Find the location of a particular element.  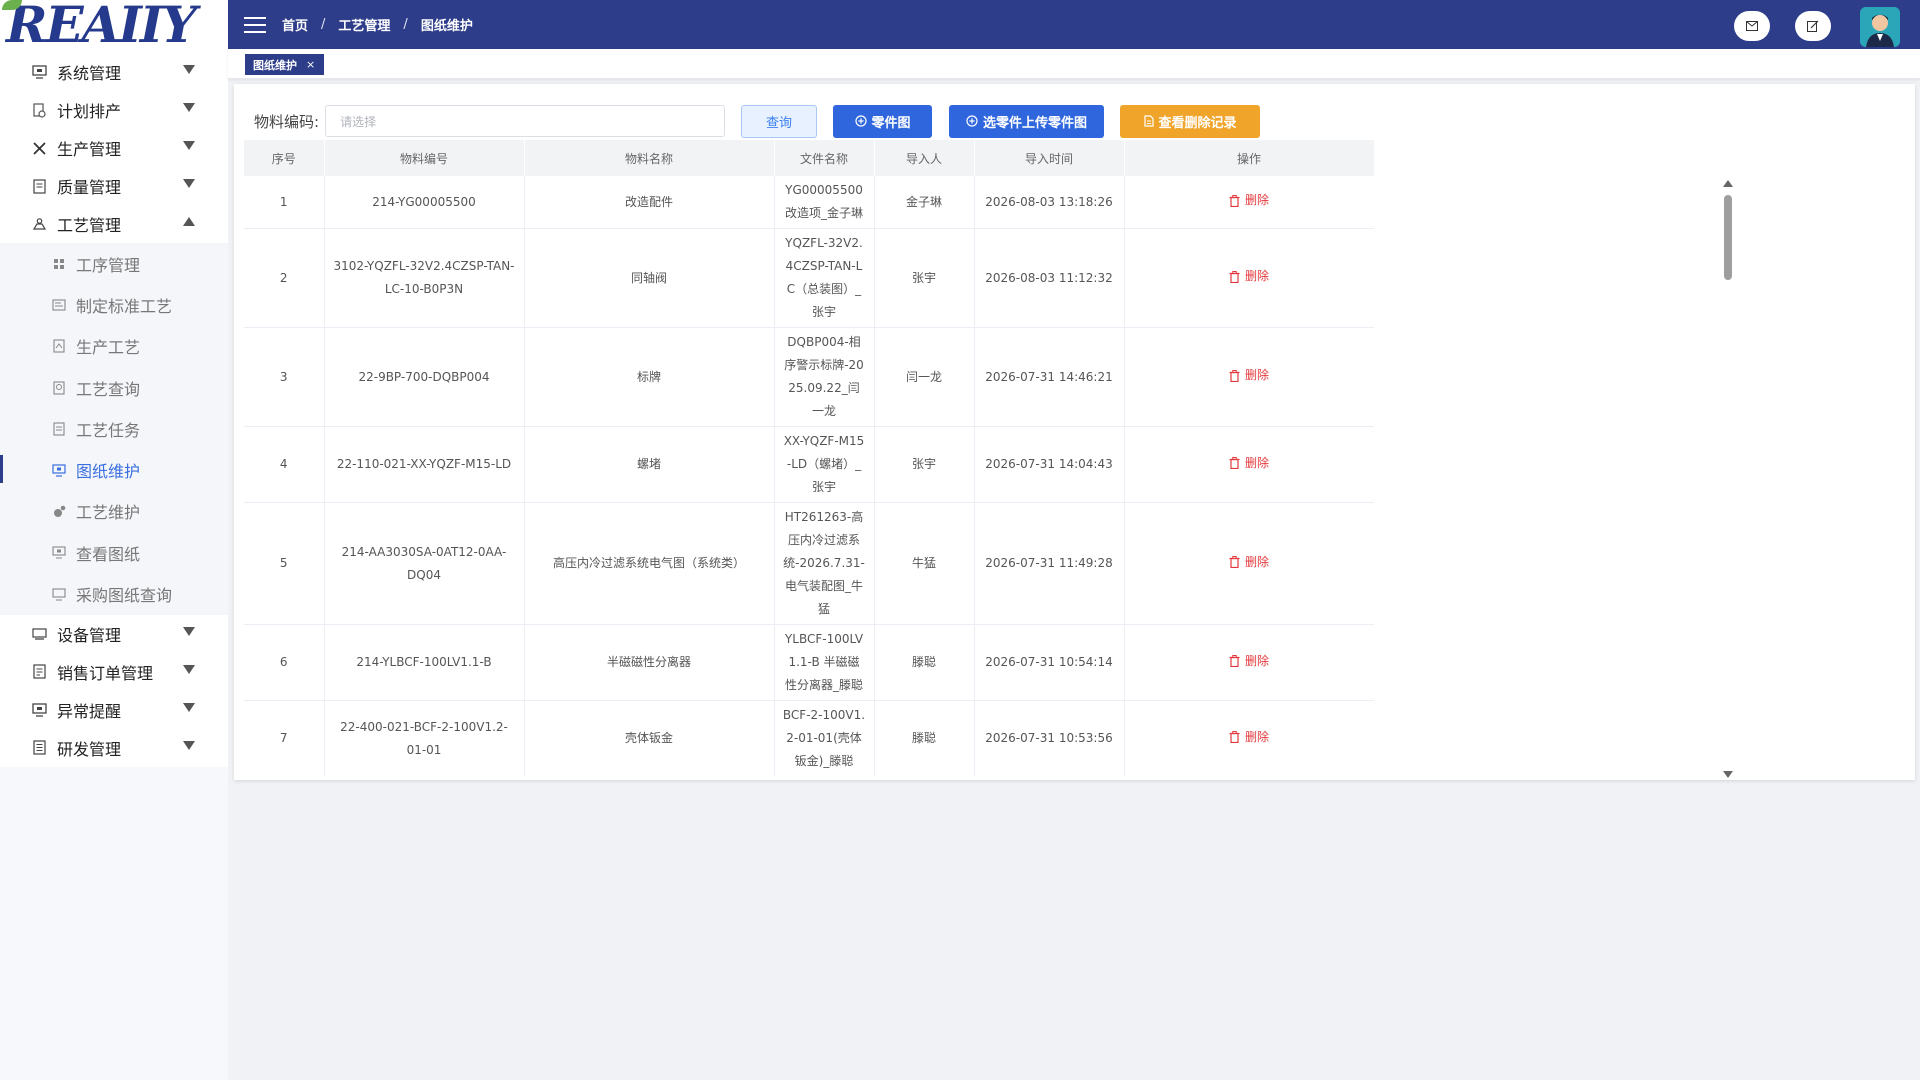

cell-no: 1 is located at coordinates (284, 202).